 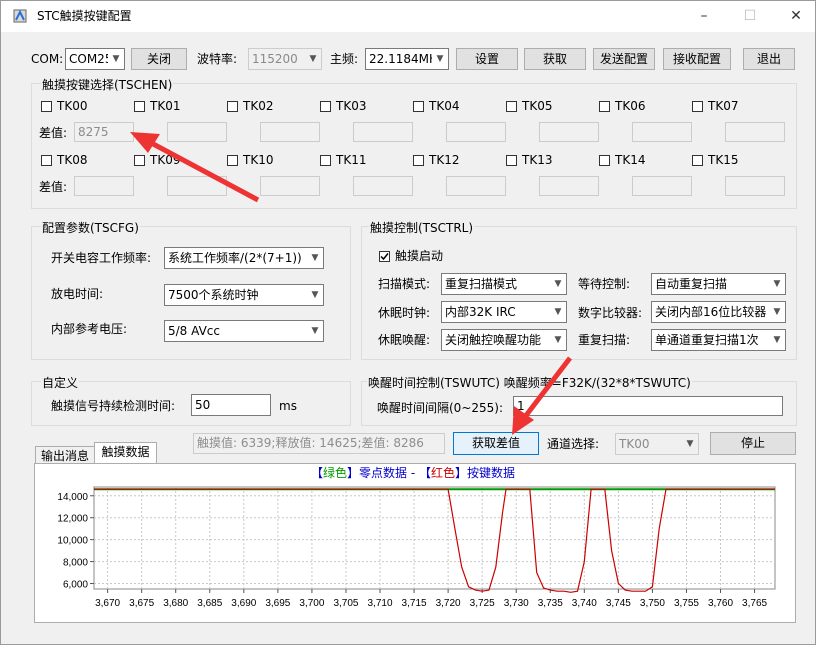 I want to click on recv-config-button: 接收配置, so click(x=697, y=59).